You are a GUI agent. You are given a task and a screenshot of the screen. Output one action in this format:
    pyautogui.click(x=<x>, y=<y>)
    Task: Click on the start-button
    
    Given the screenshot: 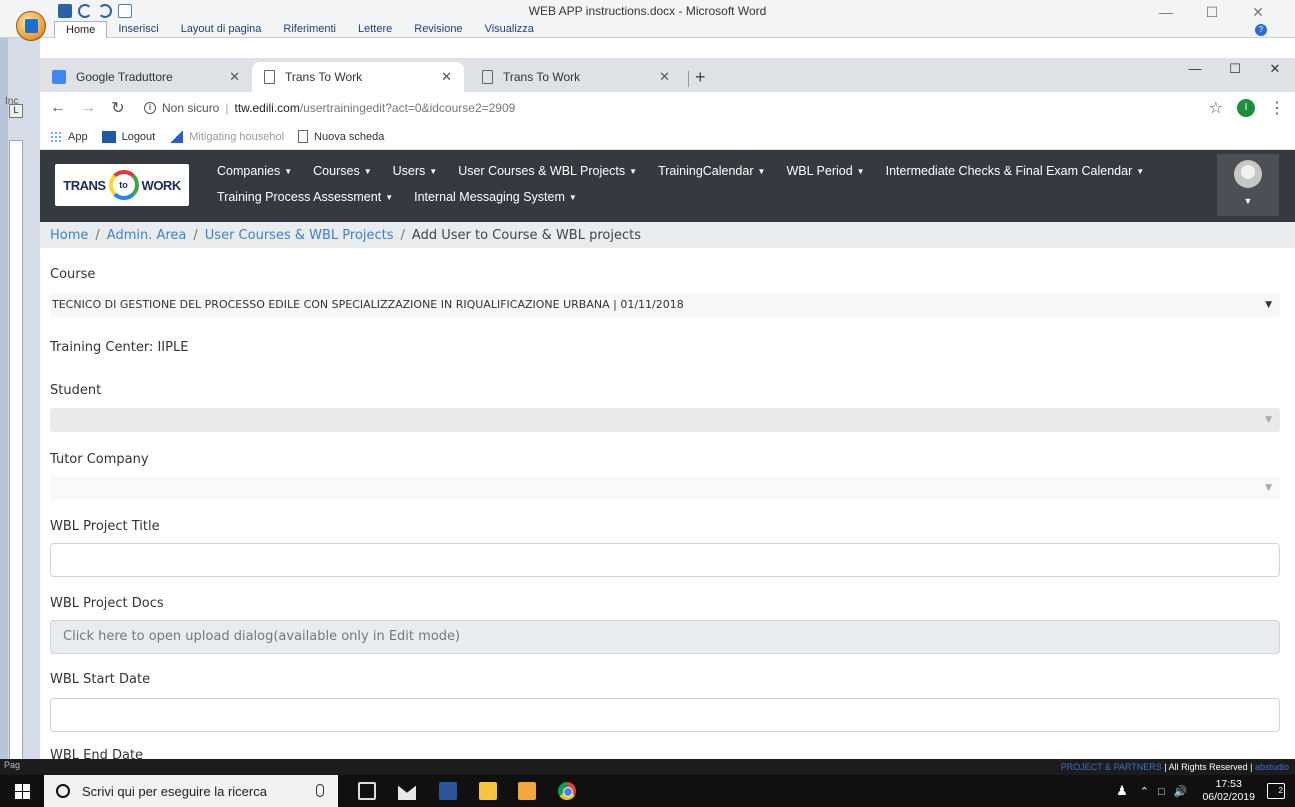 What is the action you would take?
    pyautogui.click(x=22, y=791)
    